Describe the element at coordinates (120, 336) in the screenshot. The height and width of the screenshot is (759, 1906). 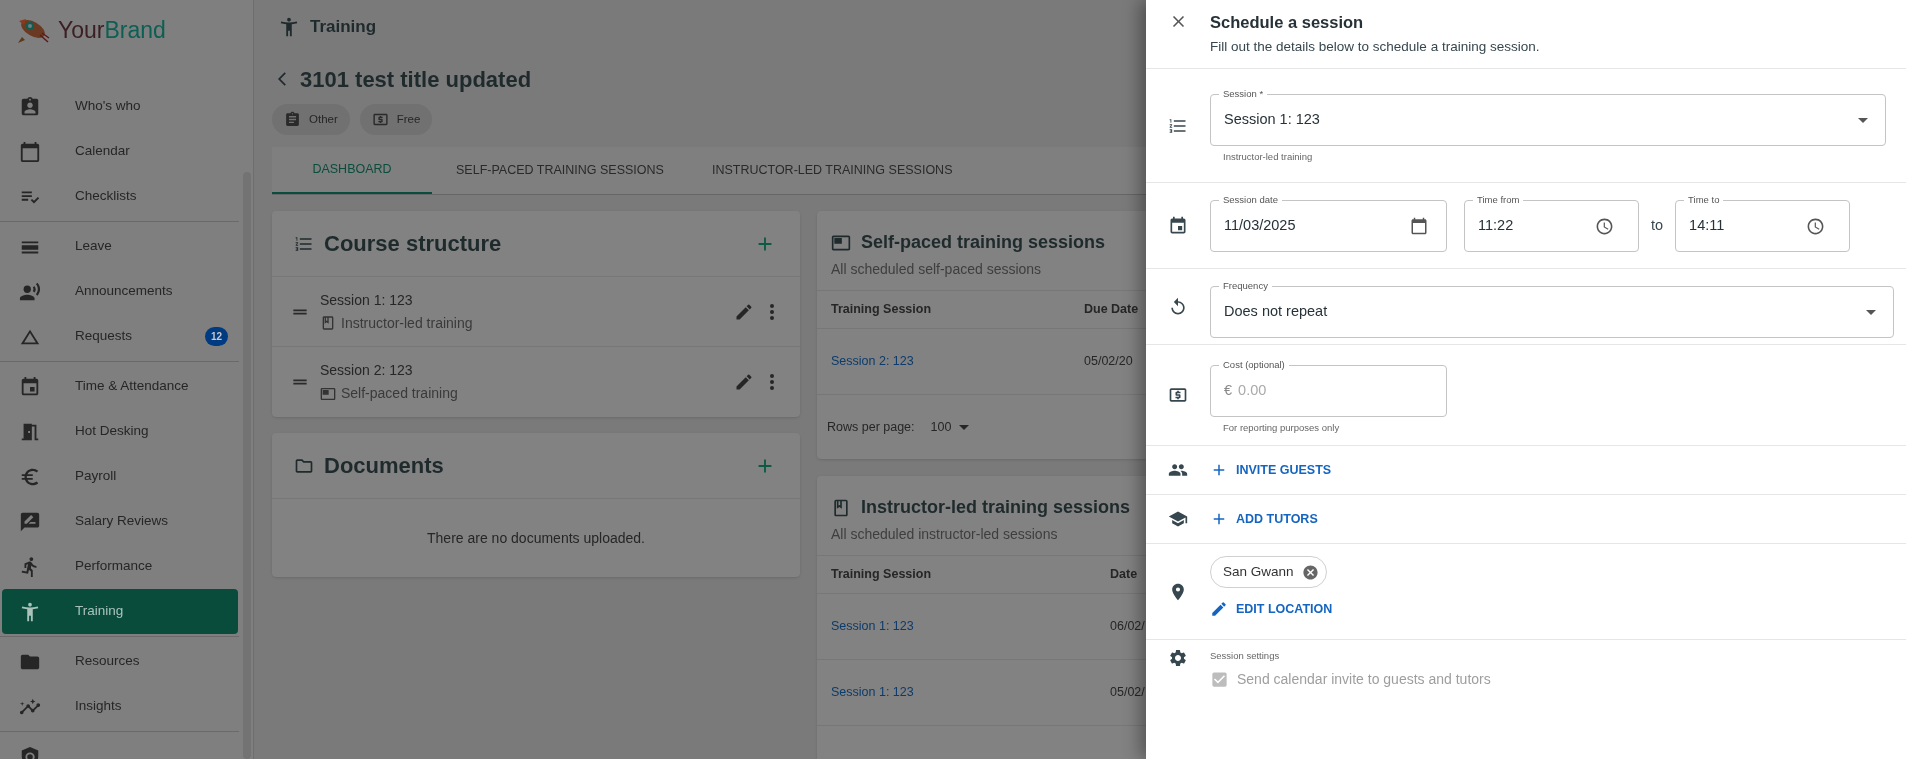
I see `sidebar-item: Requests 12` at that location.